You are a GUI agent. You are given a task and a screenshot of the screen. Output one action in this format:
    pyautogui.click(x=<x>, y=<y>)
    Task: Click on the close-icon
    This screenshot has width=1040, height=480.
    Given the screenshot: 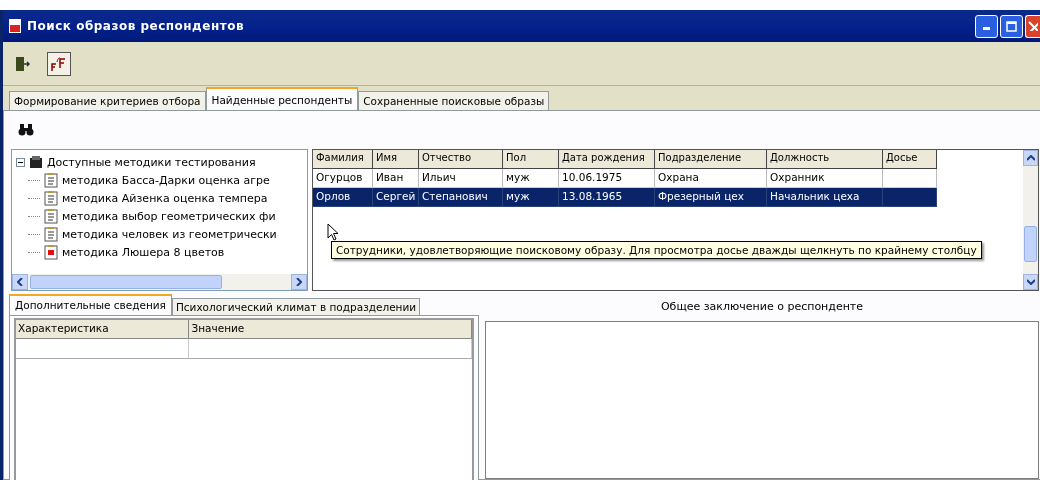 What is the action you would take?
    pyautogui.click(x=1033, y=26)
    